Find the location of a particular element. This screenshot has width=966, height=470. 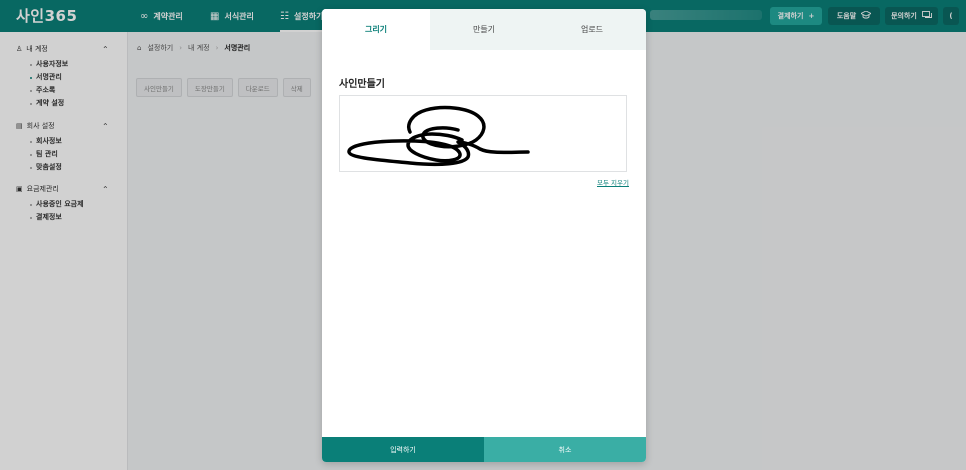

cancel-button: 취소 is located at coordinates (565, 449).